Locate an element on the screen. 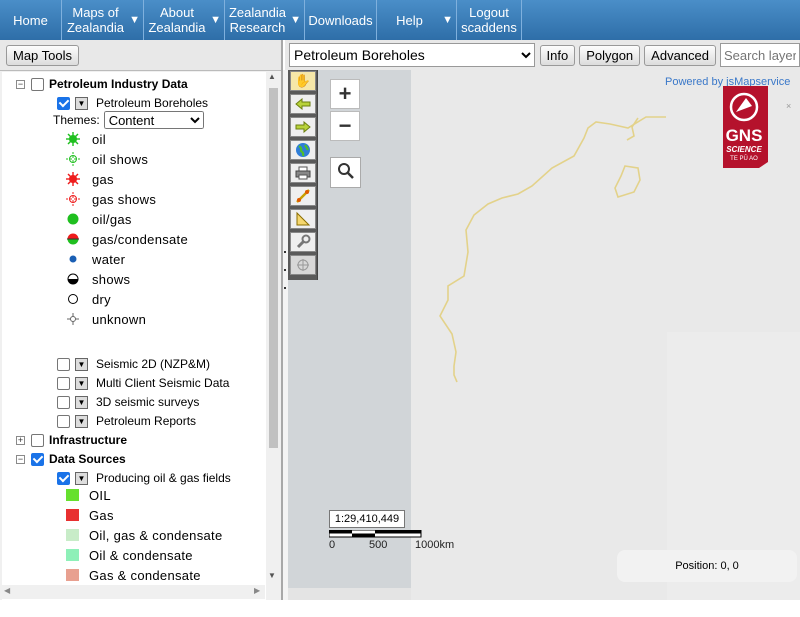 This screenshot has width=800, height=617. legend-label: gas is located at coordinates (103, 179).